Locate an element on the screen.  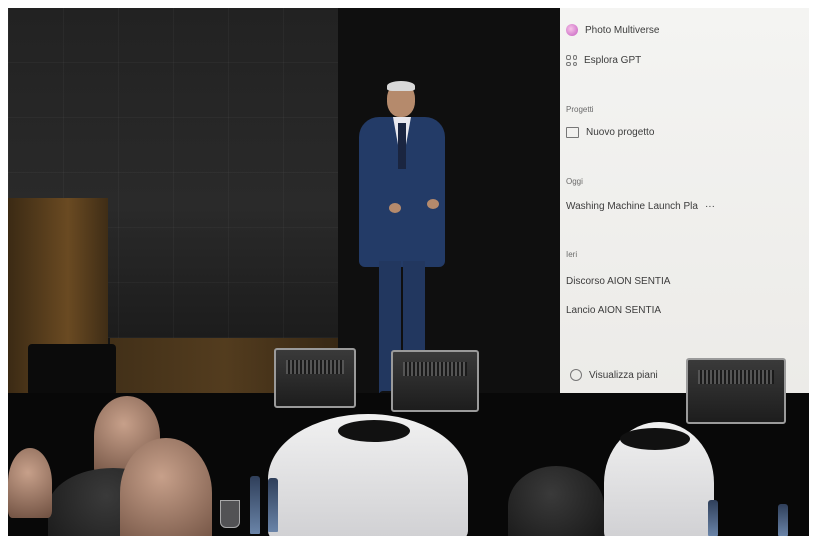
water-glass is located at coordinates (230, 514).